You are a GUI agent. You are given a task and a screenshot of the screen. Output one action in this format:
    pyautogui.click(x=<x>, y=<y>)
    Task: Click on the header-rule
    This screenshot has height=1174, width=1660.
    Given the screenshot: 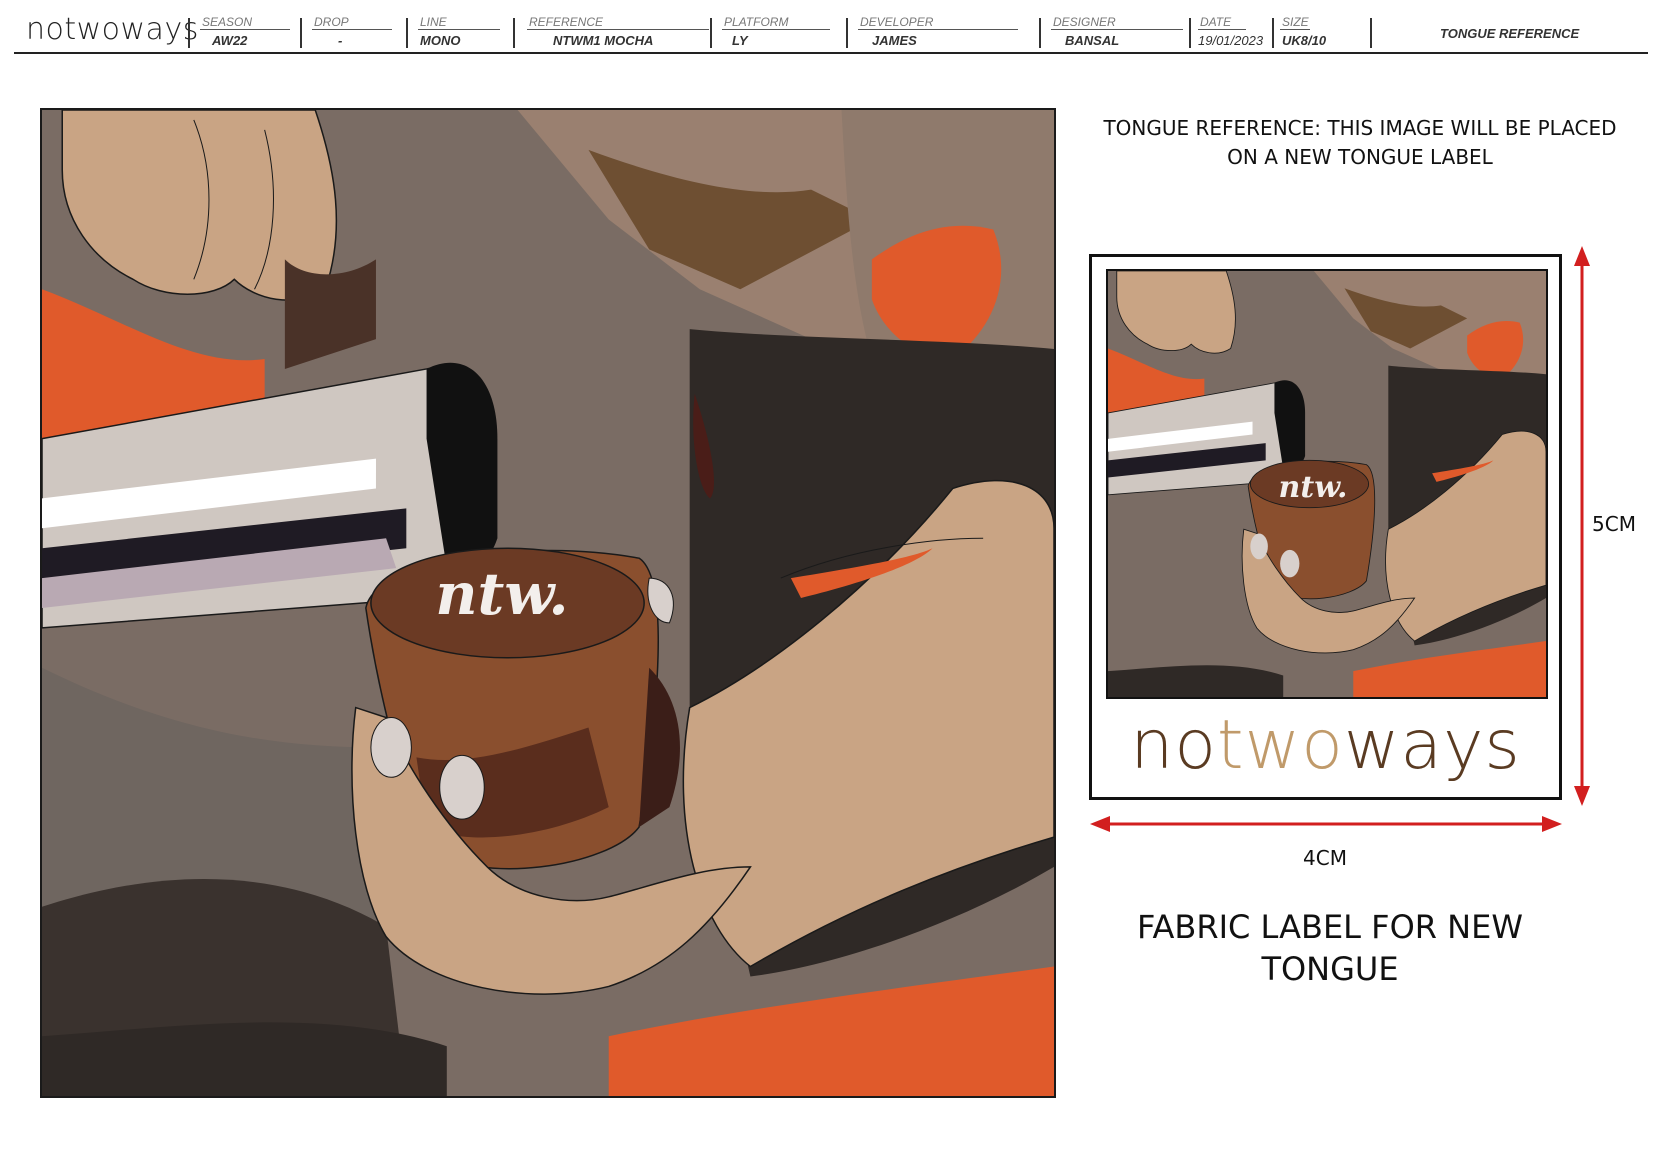 What is the action you would take?
    pyautogui.click(x=831, y=53)
    